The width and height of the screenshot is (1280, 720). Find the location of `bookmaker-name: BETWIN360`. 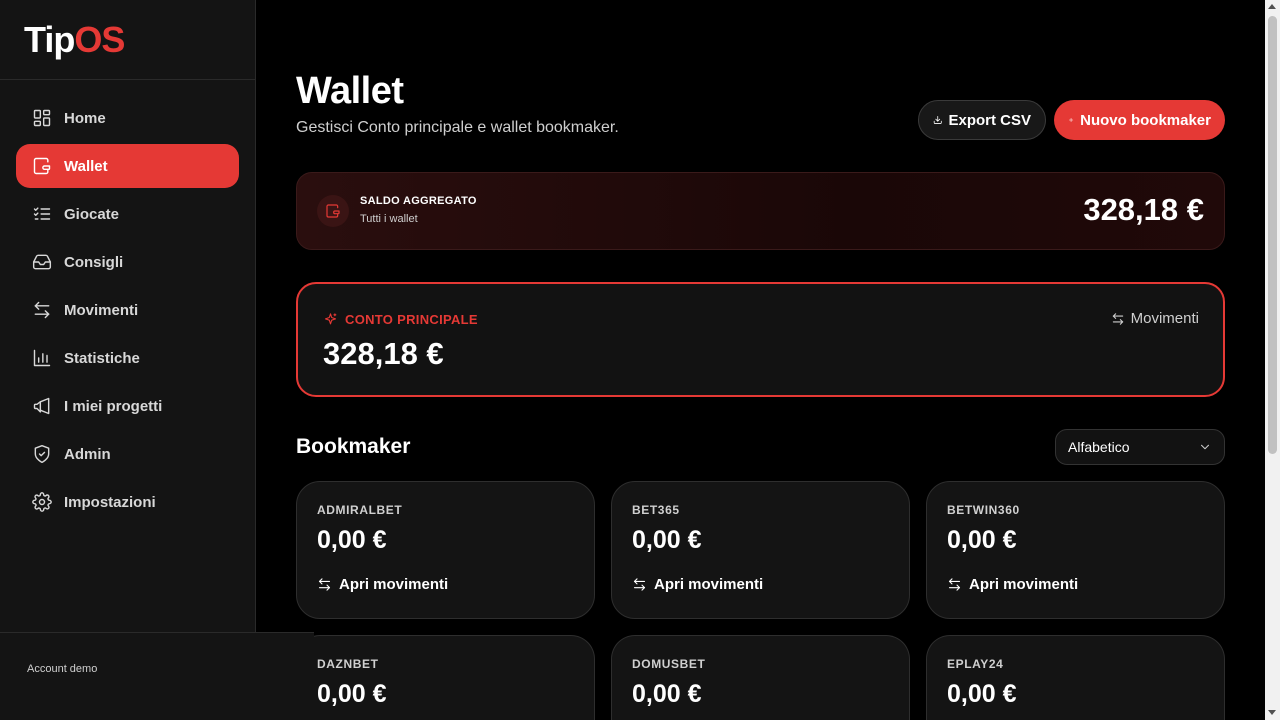

bookmaker-name: BETWIN360 is located at coordinates (983, 510).